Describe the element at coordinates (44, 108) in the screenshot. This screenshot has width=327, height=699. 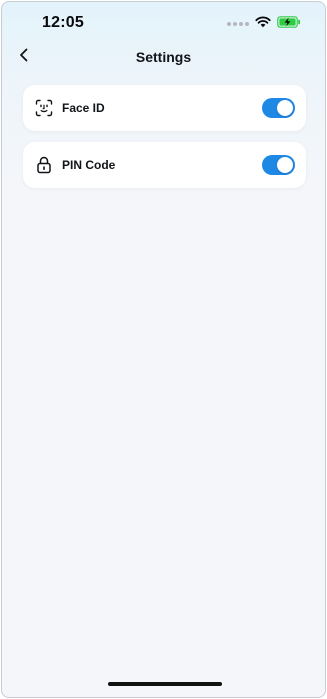
I see `face-id-icon` at that location.